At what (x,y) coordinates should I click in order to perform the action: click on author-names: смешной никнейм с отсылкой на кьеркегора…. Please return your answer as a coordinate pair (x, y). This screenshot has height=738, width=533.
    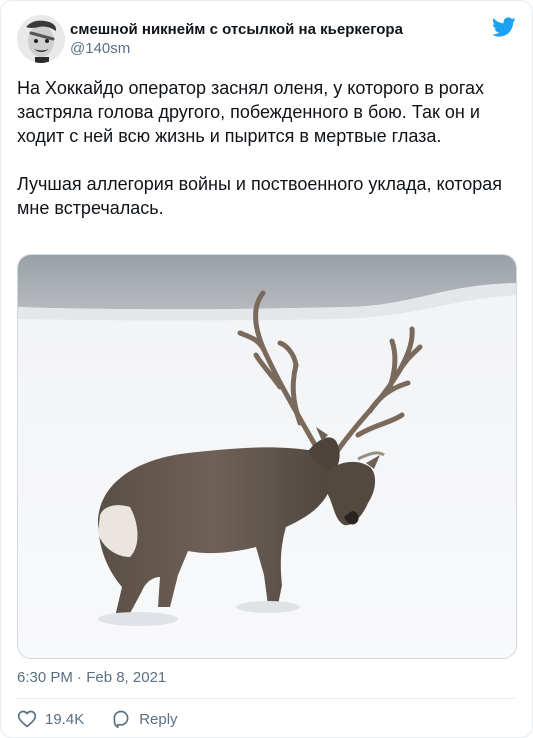
    Looking at the image, I should click on (236, 39).